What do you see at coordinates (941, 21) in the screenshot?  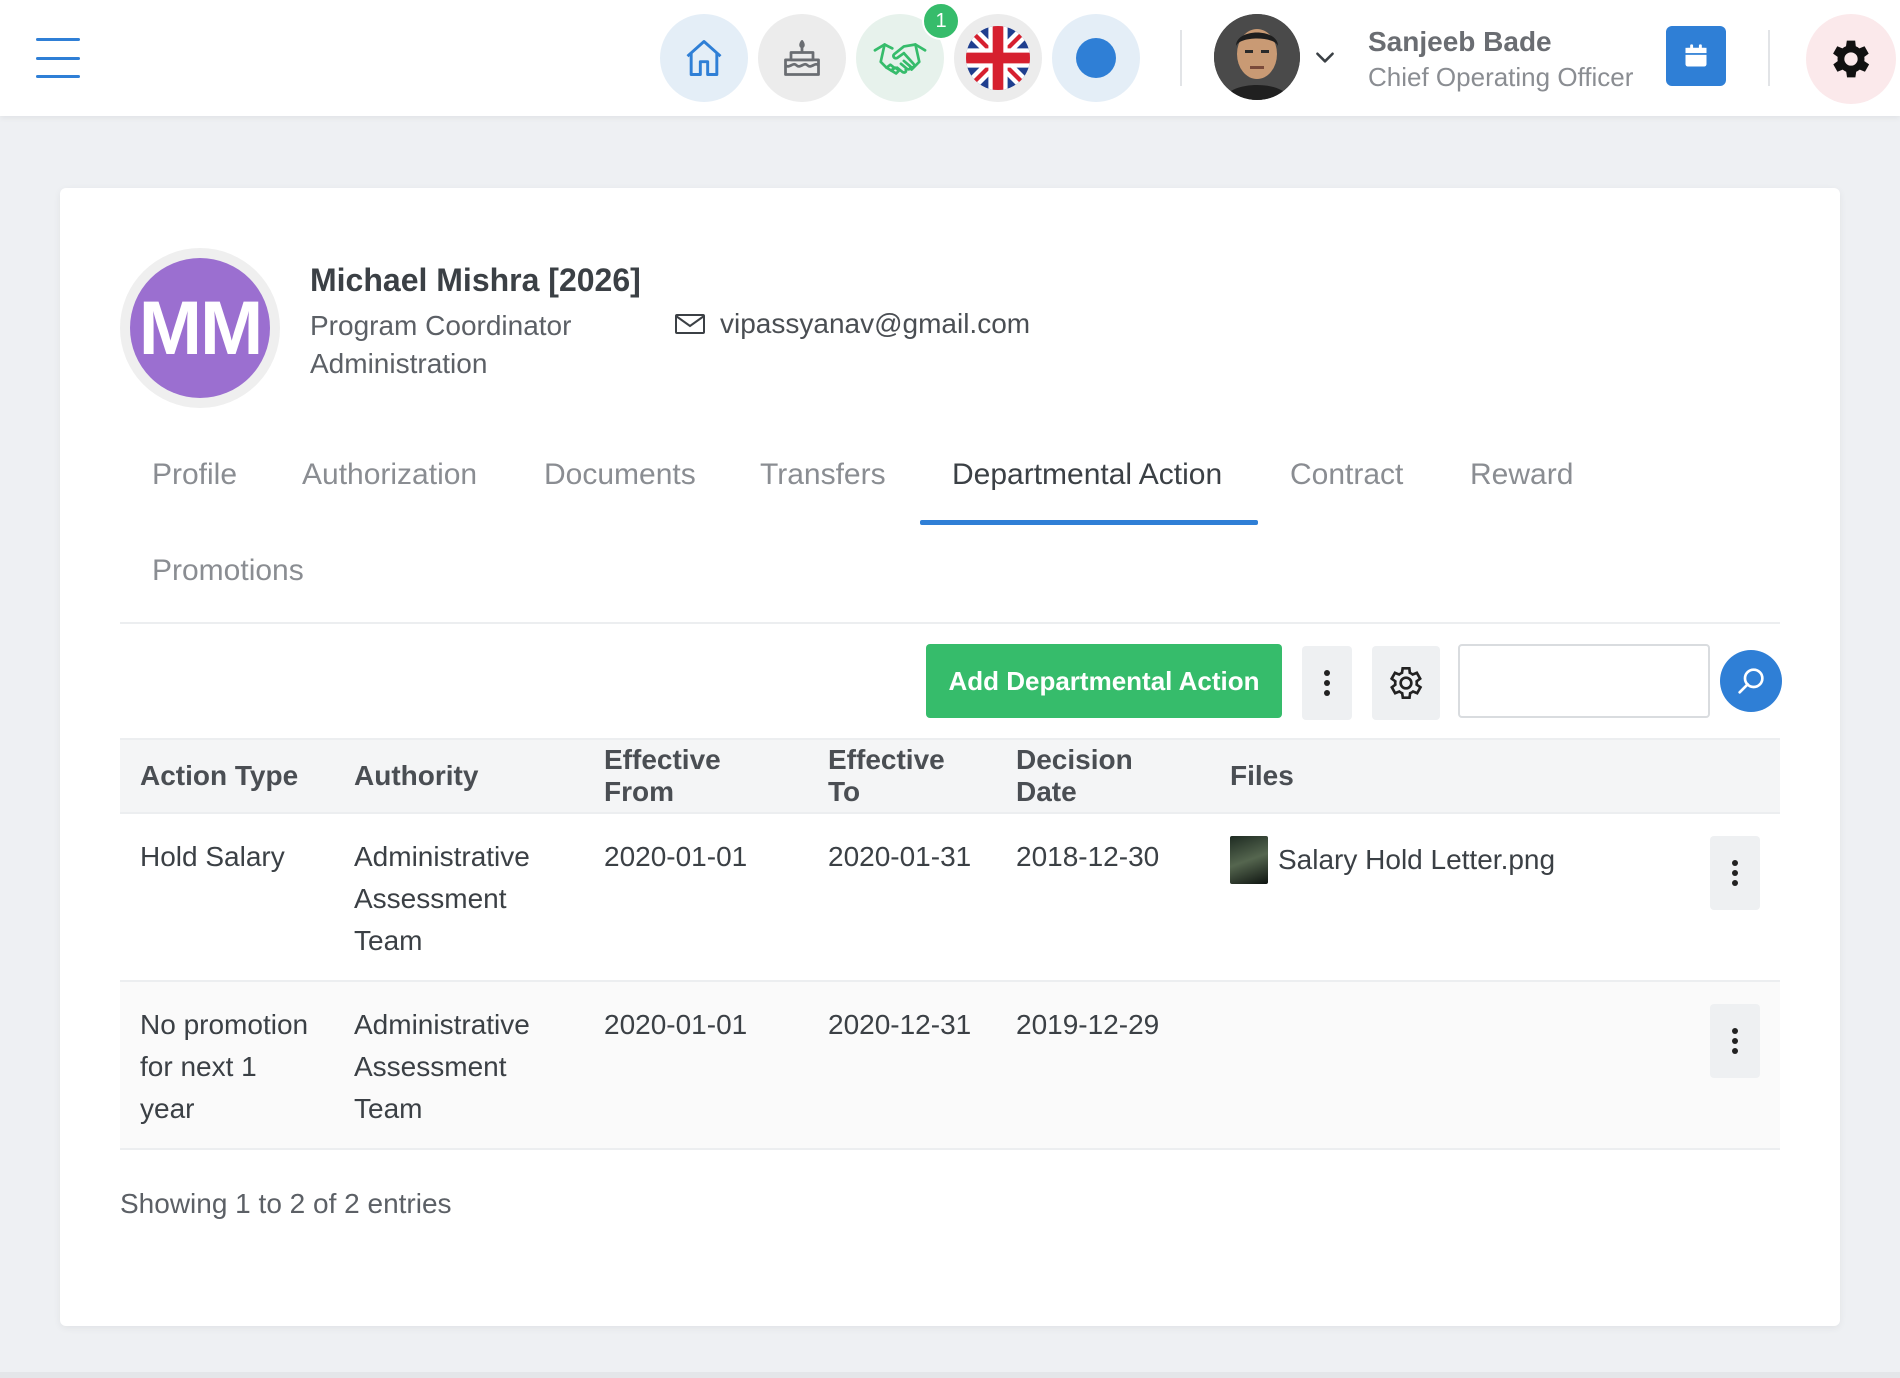 I see `notification-badge: 1` at bounding box center [941, 21].